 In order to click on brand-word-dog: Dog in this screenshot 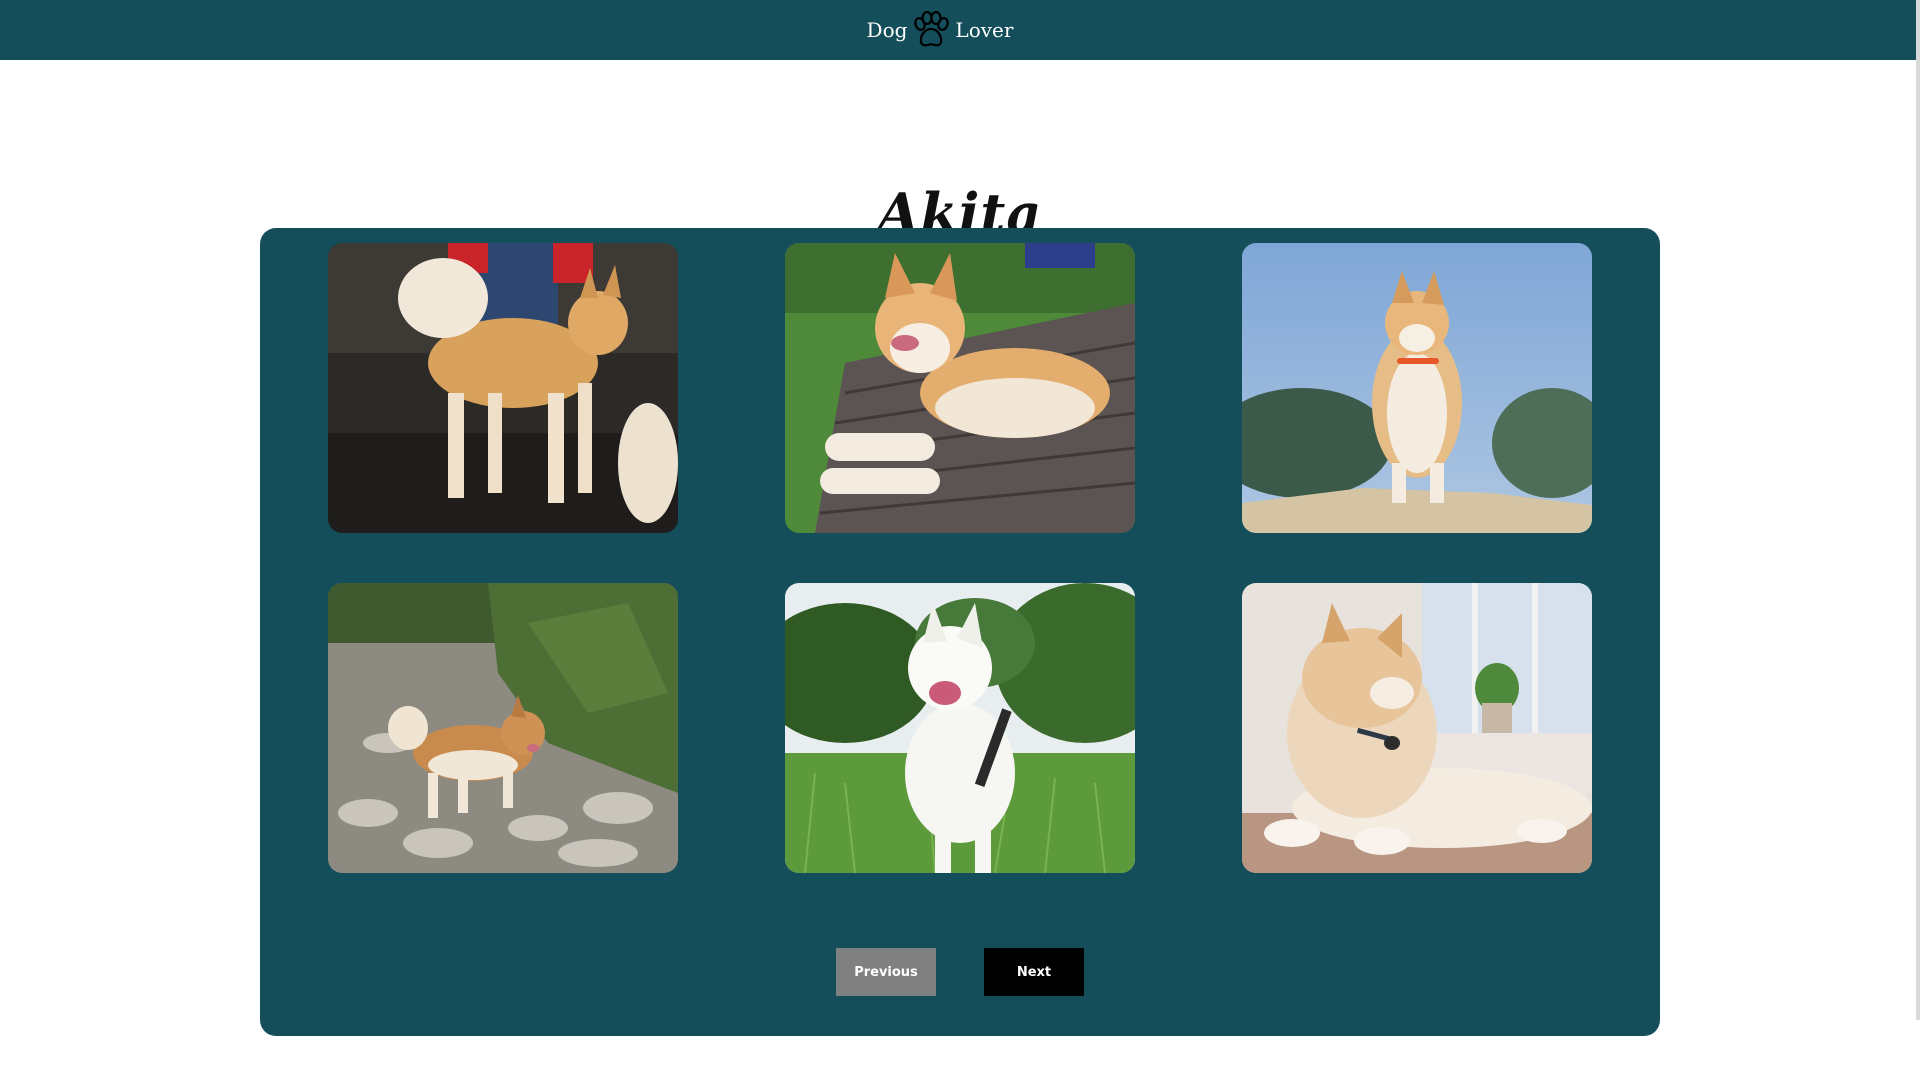, I will do `click(887, 30)`.